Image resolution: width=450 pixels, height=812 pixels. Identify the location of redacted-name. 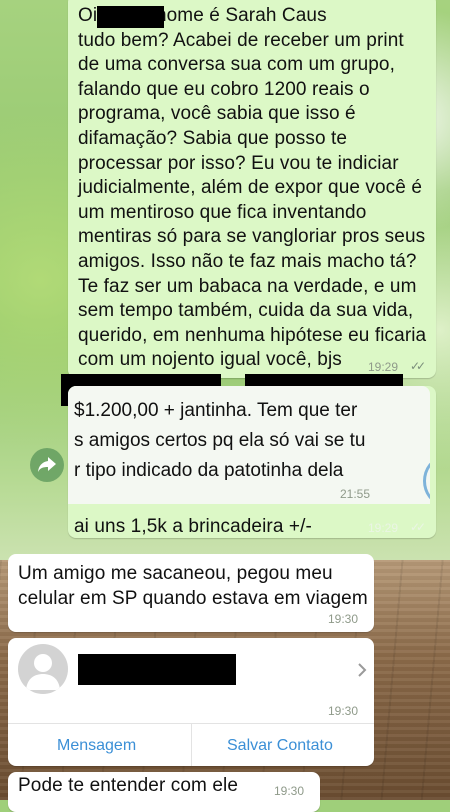
(130, 17).